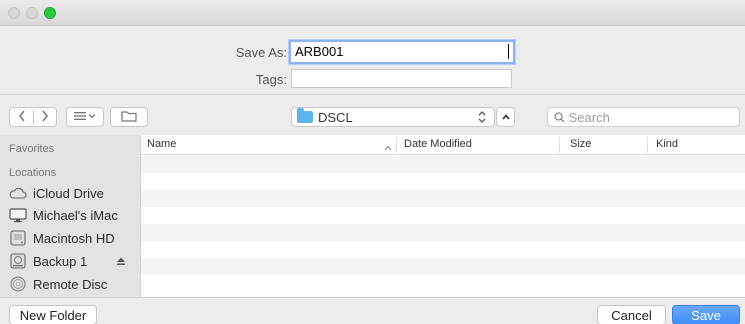 This screenshot has height=324, width=745. What do you see at coordinates (121, 261) in the screenshot?
I see `eject-icon` at bounding box center [121, 261].